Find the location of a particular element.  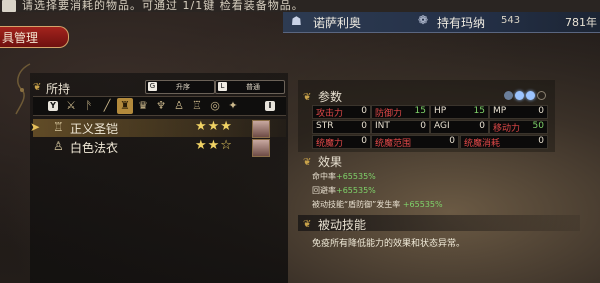

stat-label: 统魔力 is located at coordinates (330, 144).